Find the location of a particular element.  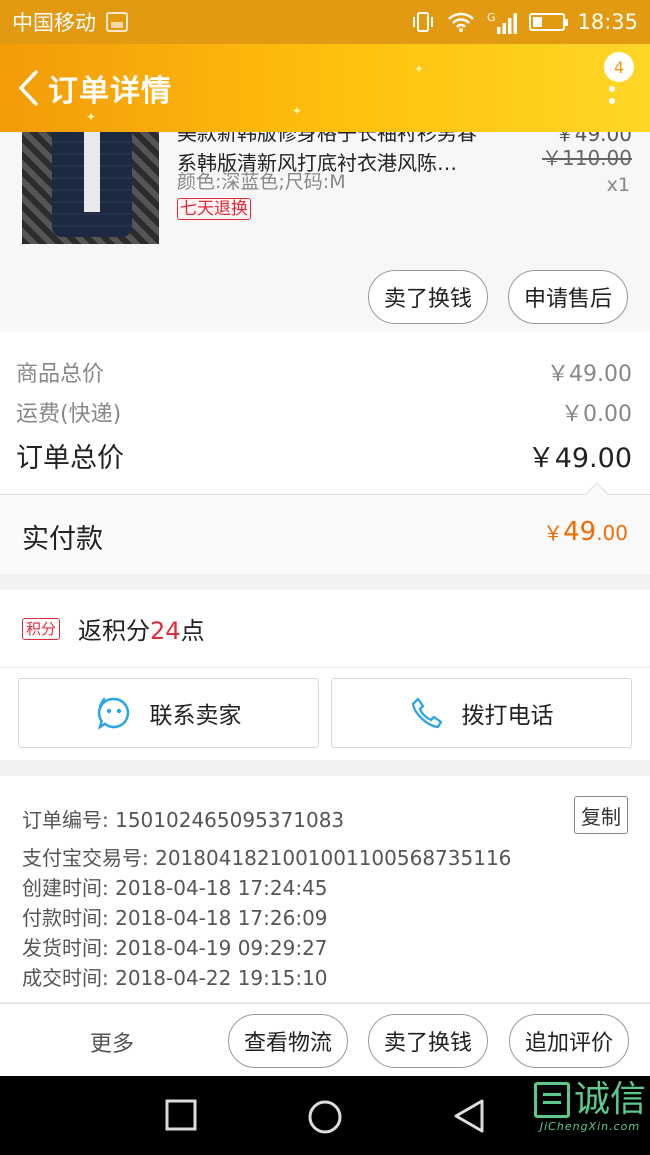

status-bar: 中国移动 G 18:35 is located at coordinates (325, 22).